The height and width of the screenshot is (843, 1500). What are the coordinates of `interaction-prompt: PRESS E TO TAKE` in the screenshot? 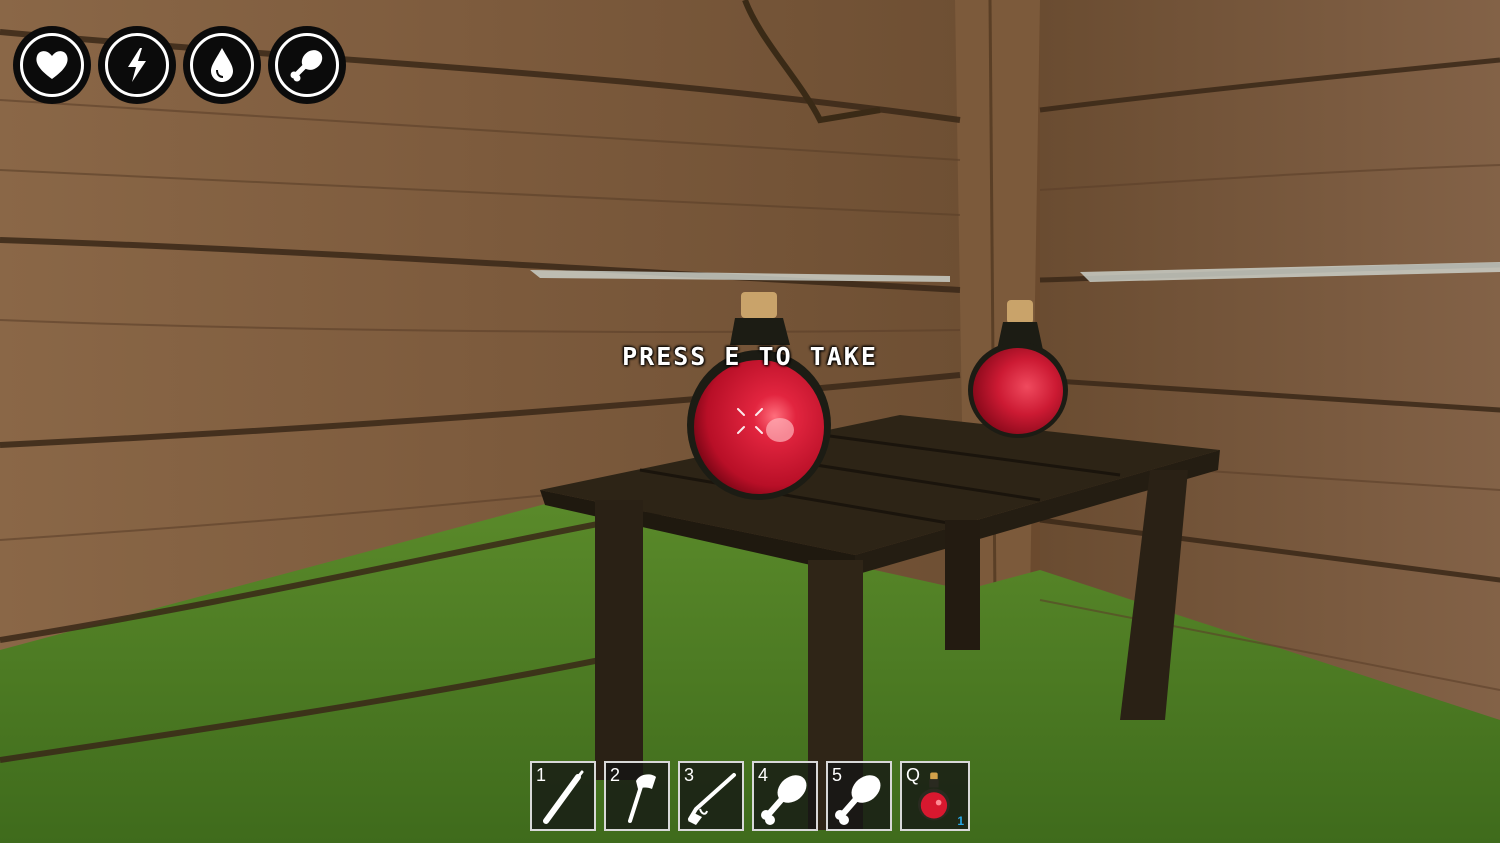 It's located at (750, 356).